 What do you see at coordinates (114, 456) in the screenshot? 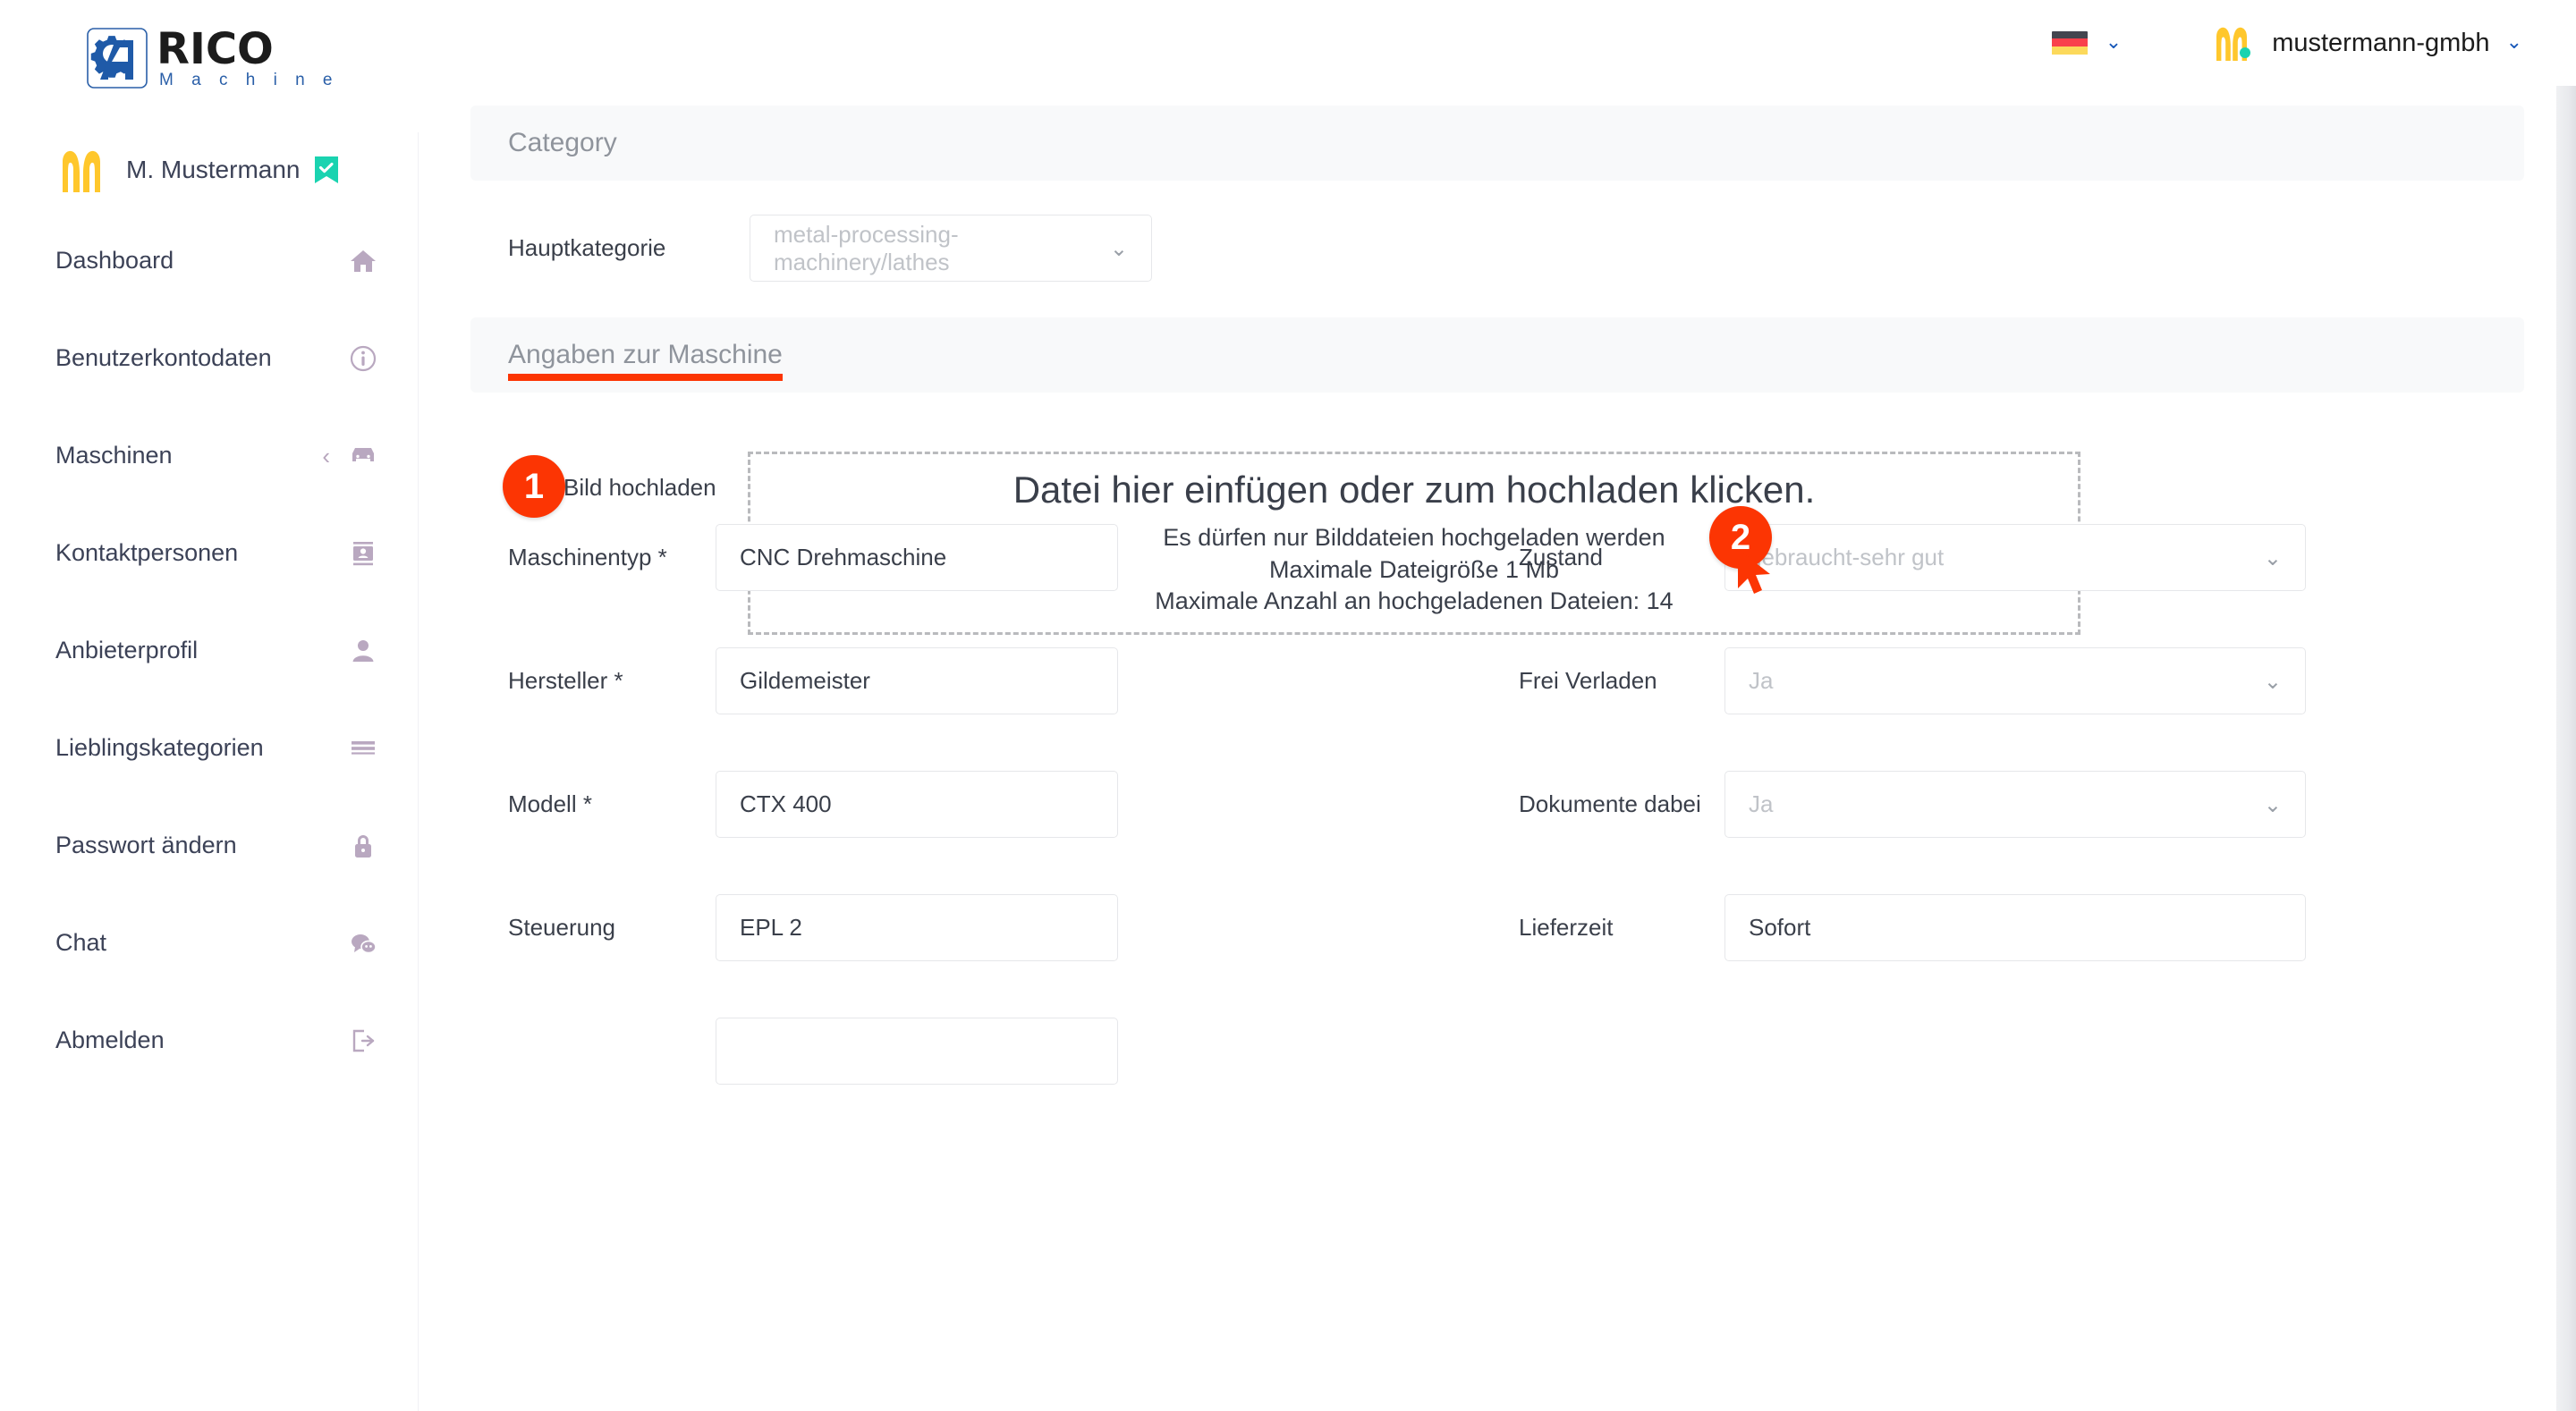
I see `sidebar-item-label: Maschinen` at bounding box center [114, 456].